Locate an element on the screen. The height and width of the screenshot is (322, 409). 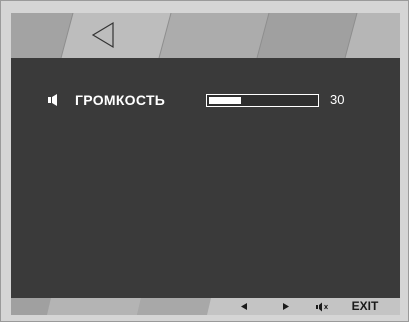
back-button is located at coordinates (103, 35).